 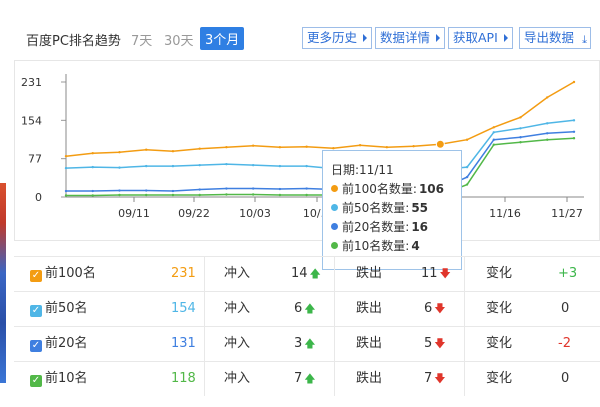 I want to click on drop-out-label: 跌出, so click(x=369, y=273).